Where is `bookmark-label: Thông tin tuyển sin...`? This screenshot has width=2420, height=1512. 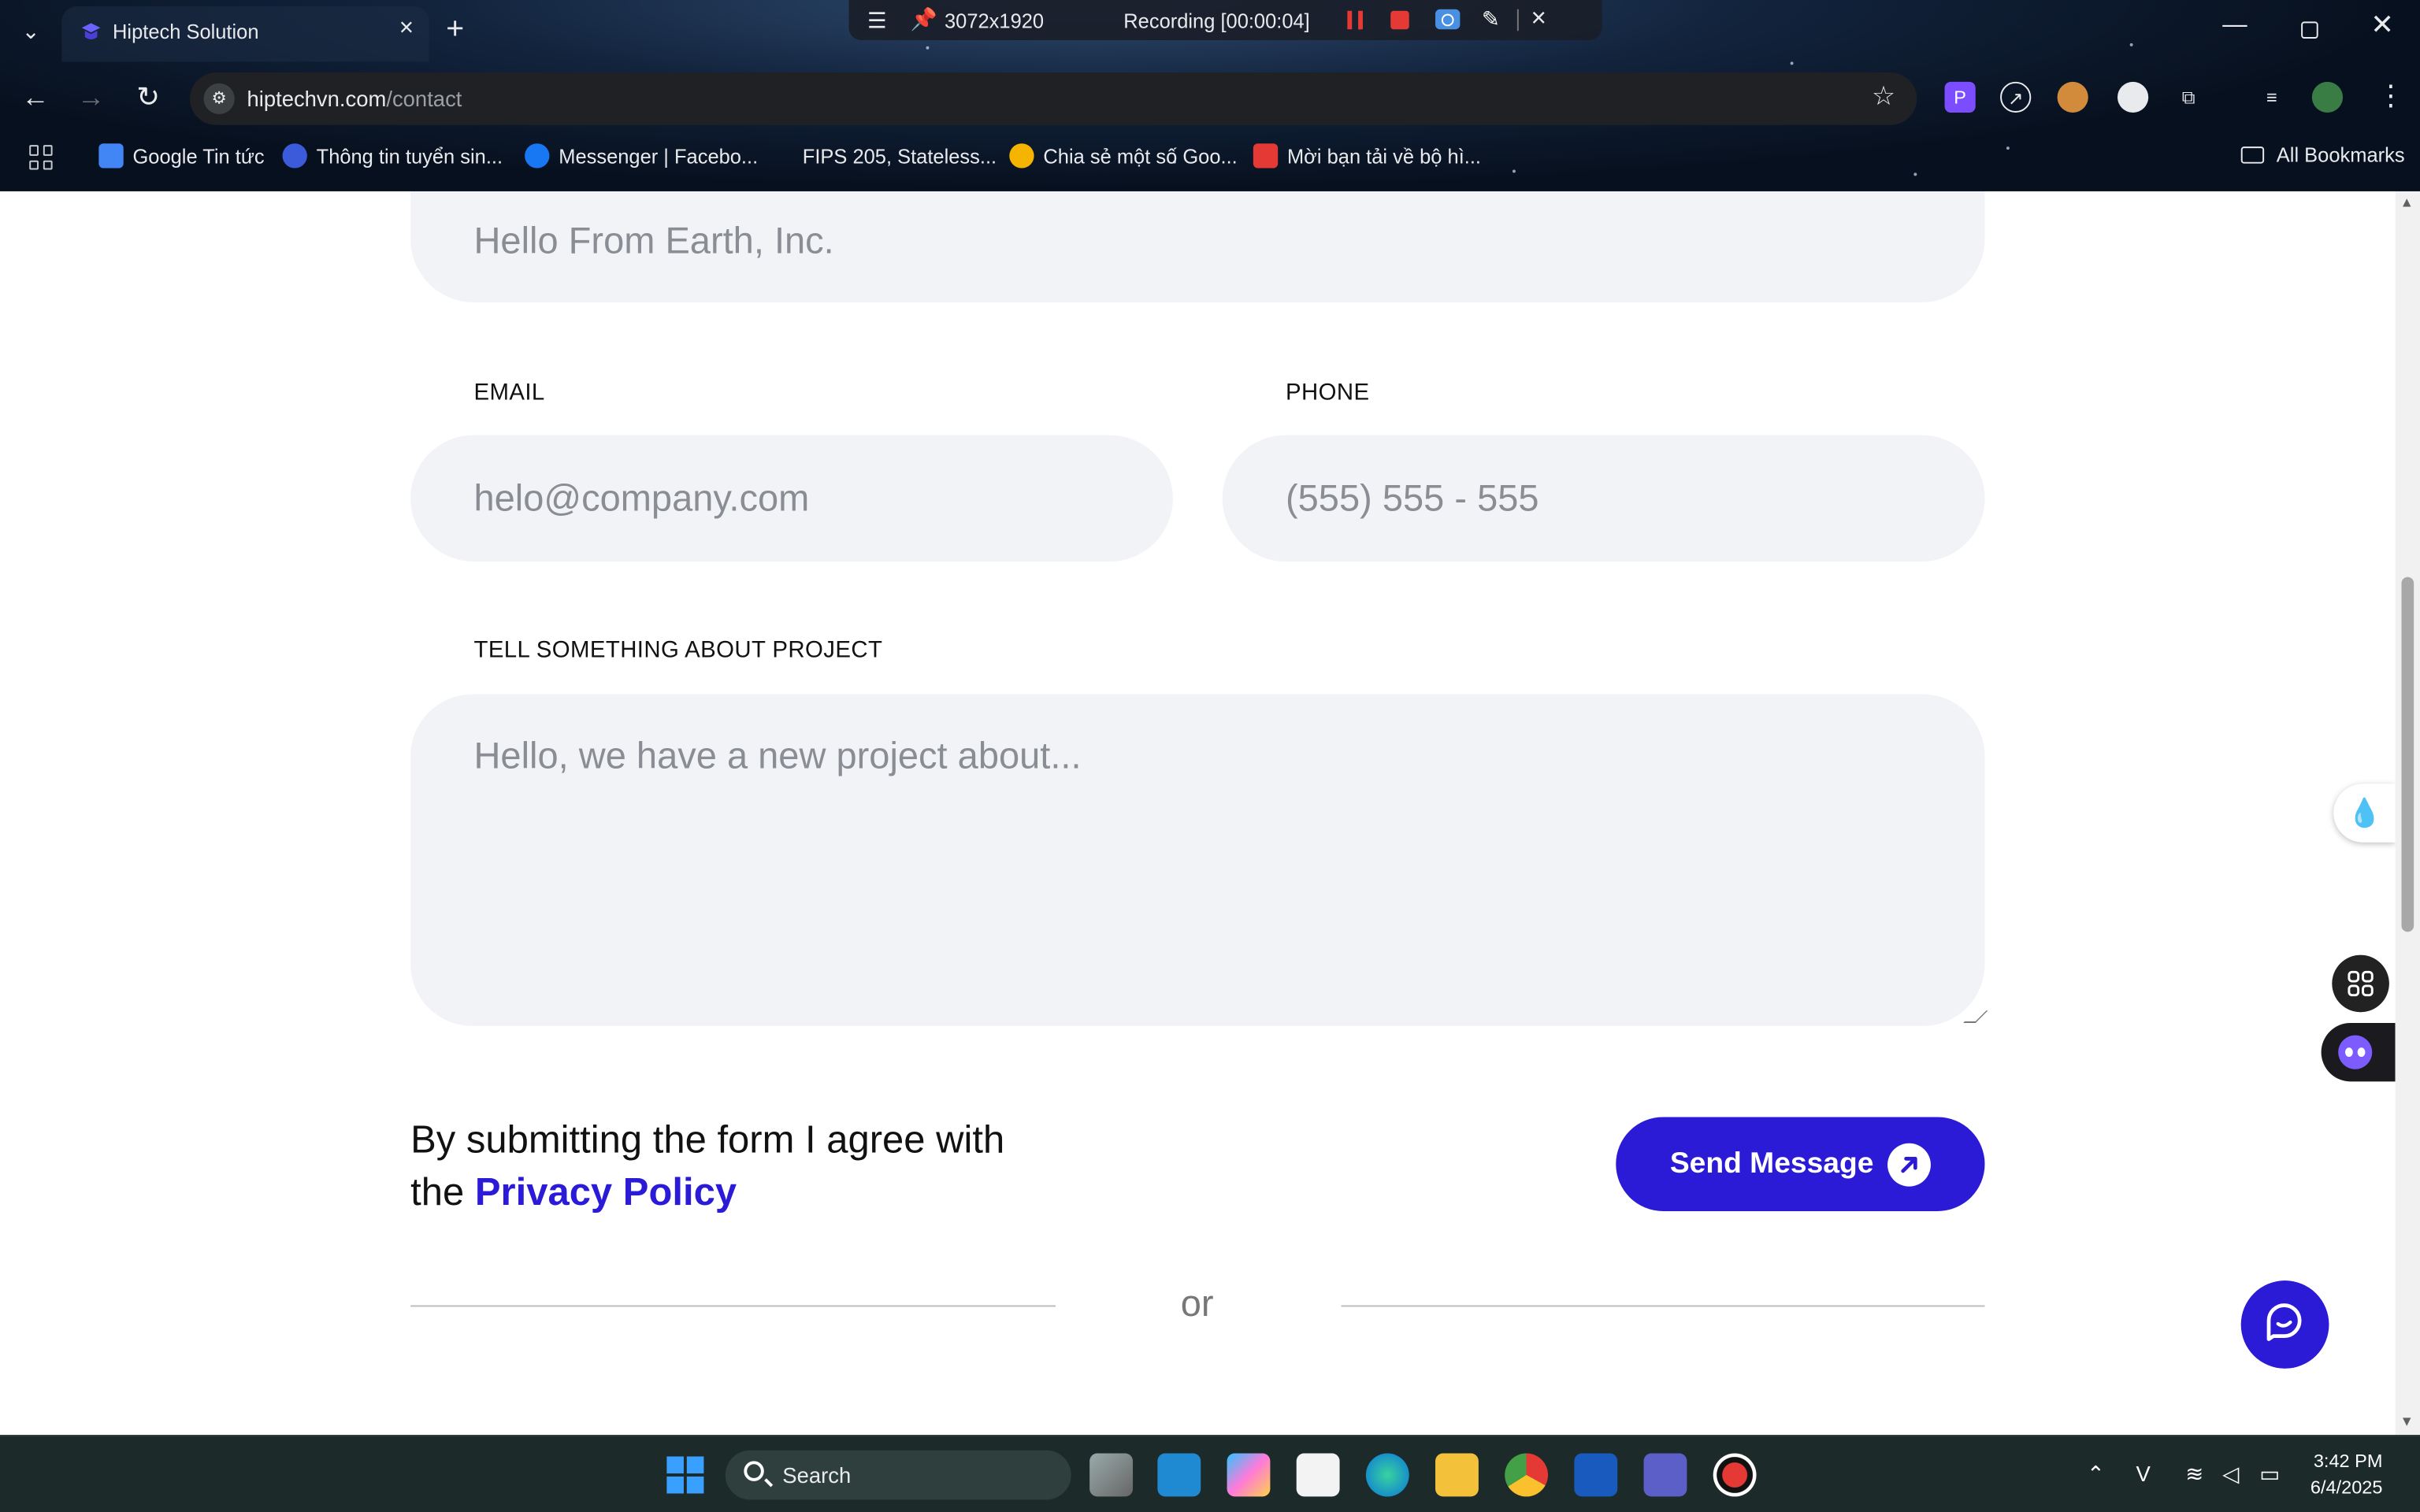
bookmark-label: Thông tin tuyển sin... is located at coordinates (409, 157).